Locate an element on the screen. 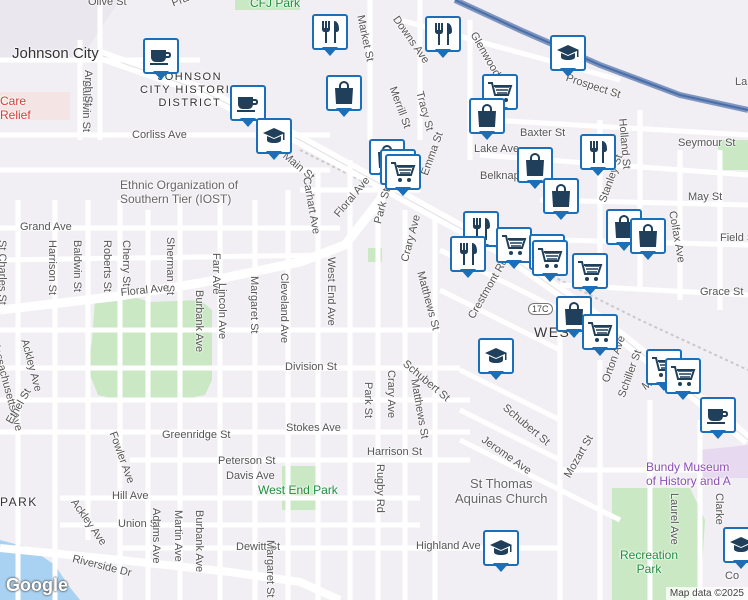  coffee-cup-icon is located at coordinates (248, 103).